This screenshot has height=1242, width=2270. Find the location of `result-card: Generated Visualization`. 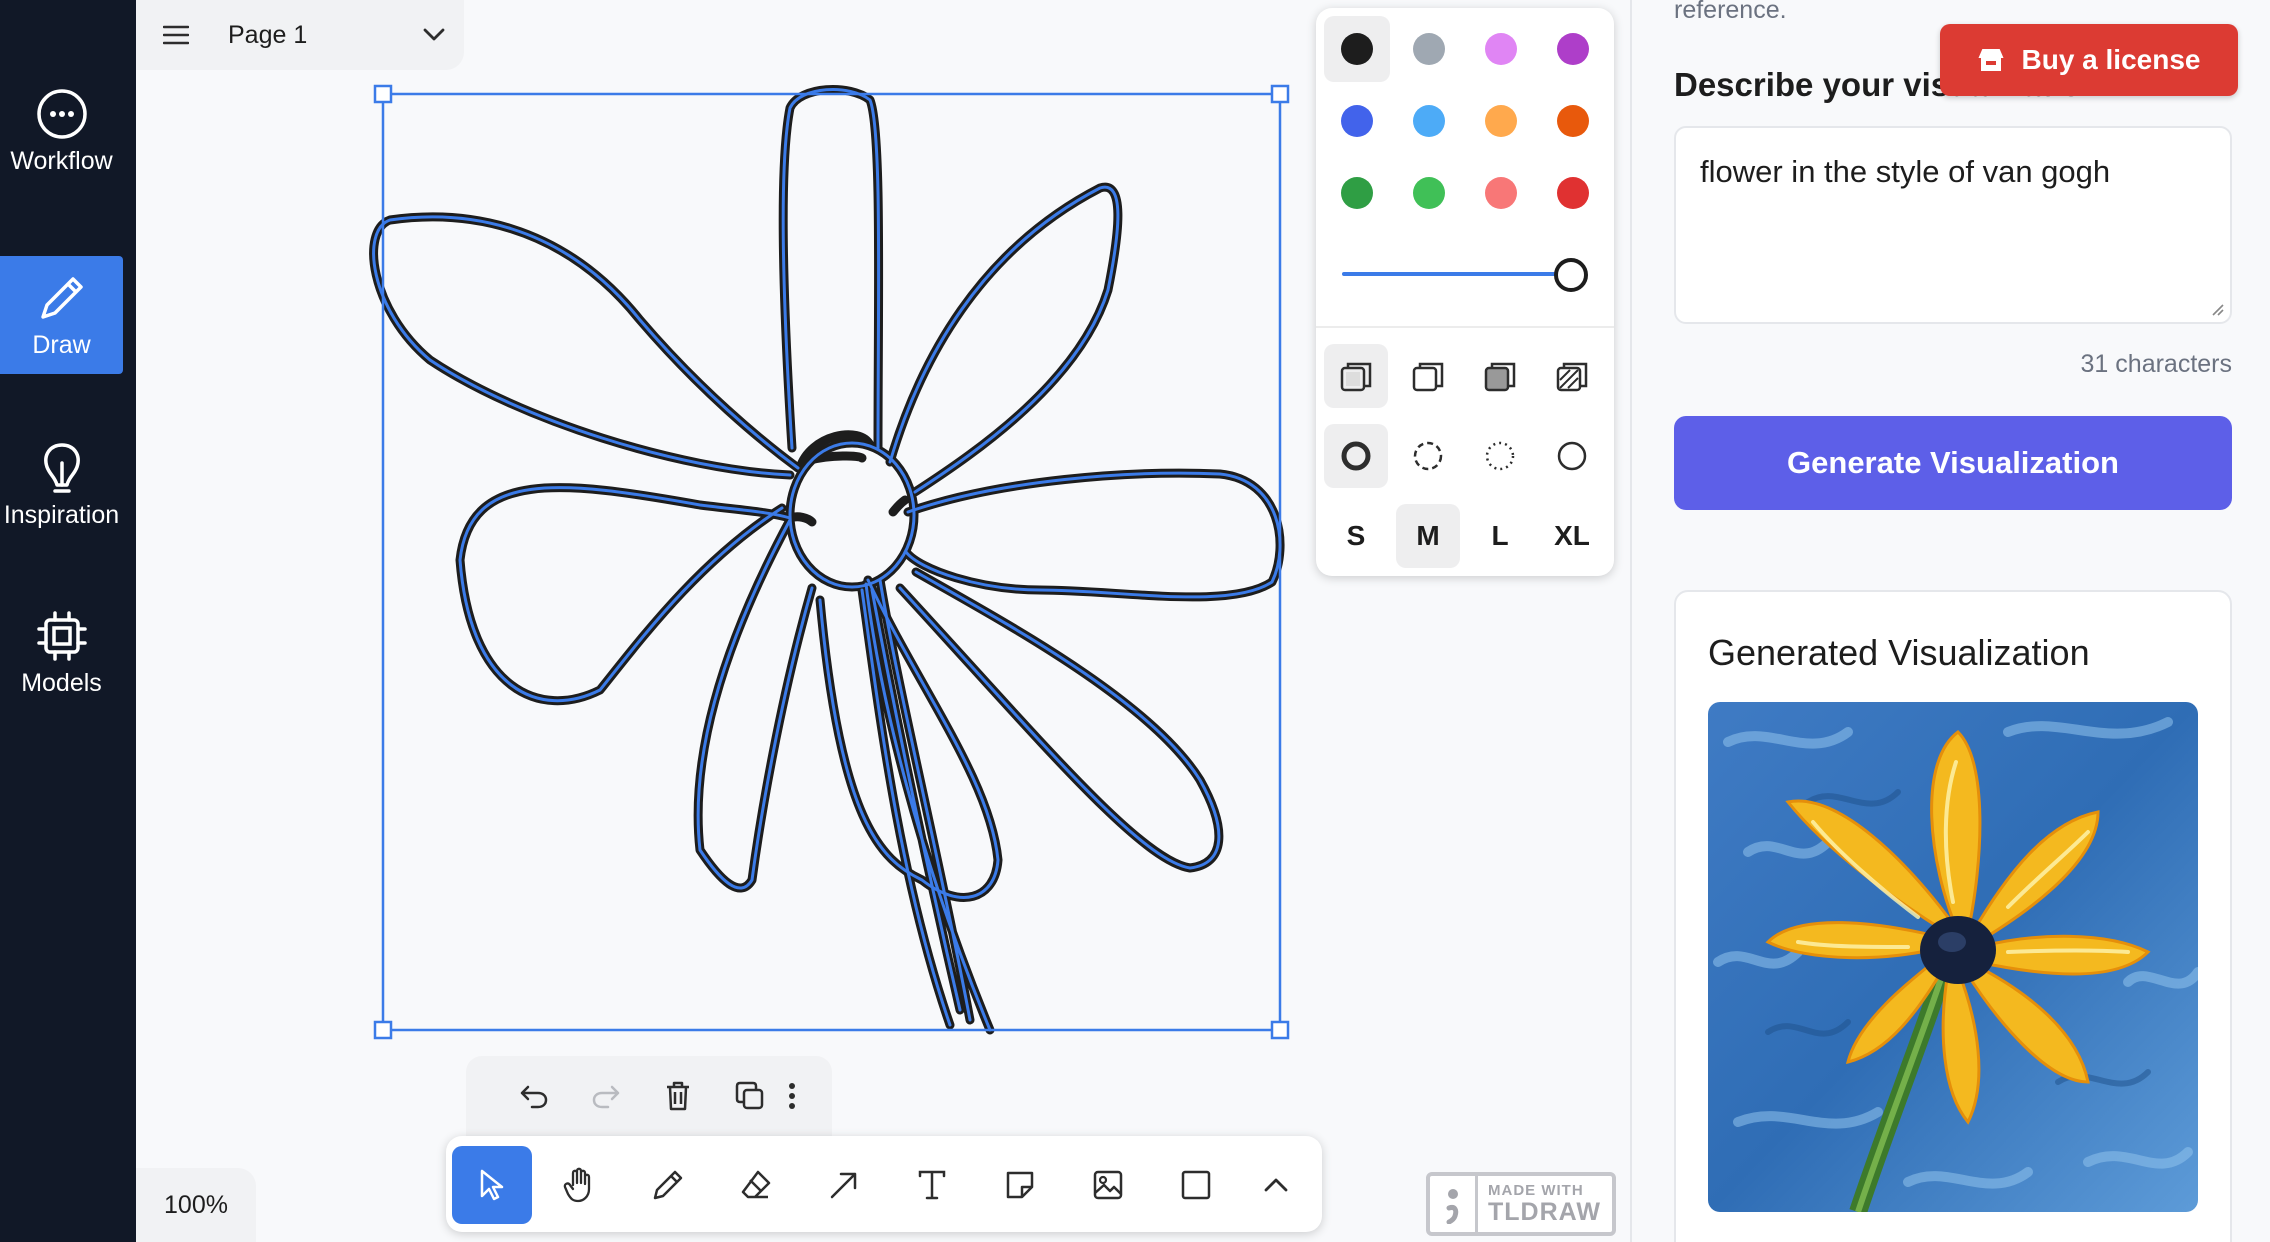

result-card: Generated Visualization is located at coordinates (1953, 916).